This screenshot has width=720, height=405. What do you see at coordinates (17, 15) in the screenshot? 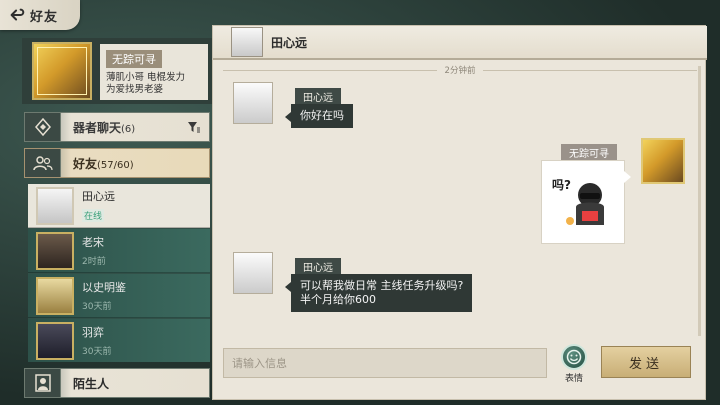
I see `back-arrow-icon` at bounding box center [17, 15].